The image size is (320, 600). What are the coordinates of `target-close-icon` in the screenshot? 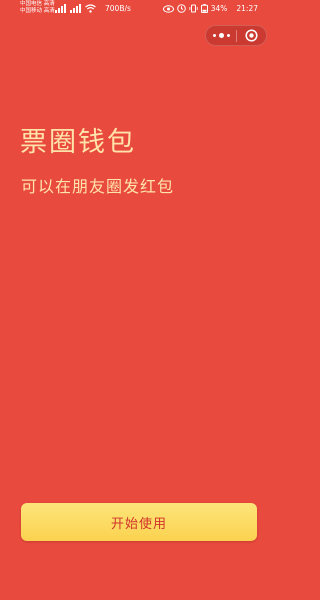 It's located at (251, 35).